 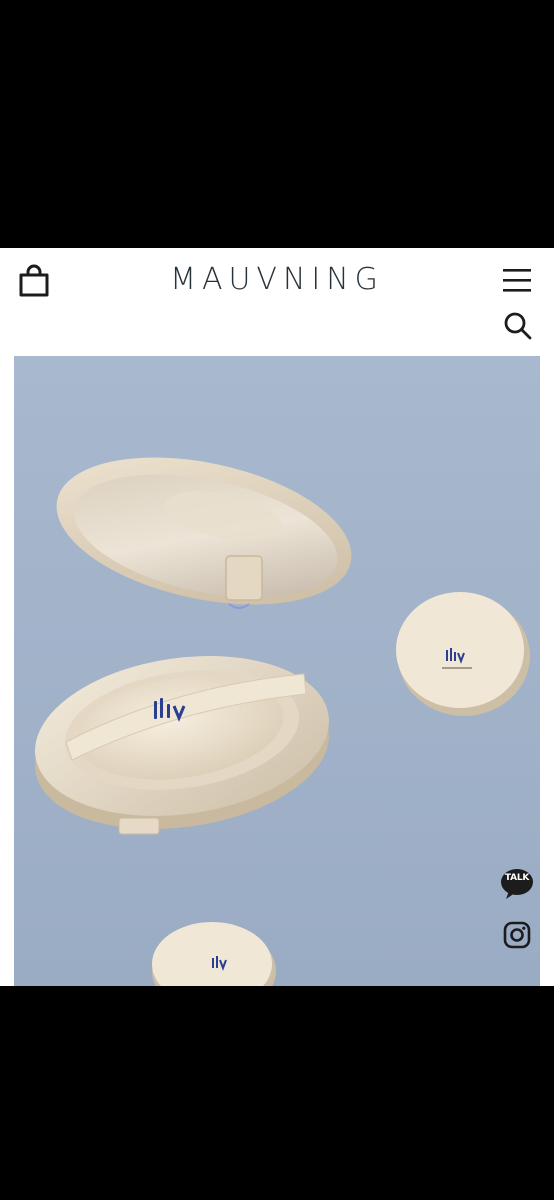 I want to click on instagram-icon, so click(x=517, y=935).